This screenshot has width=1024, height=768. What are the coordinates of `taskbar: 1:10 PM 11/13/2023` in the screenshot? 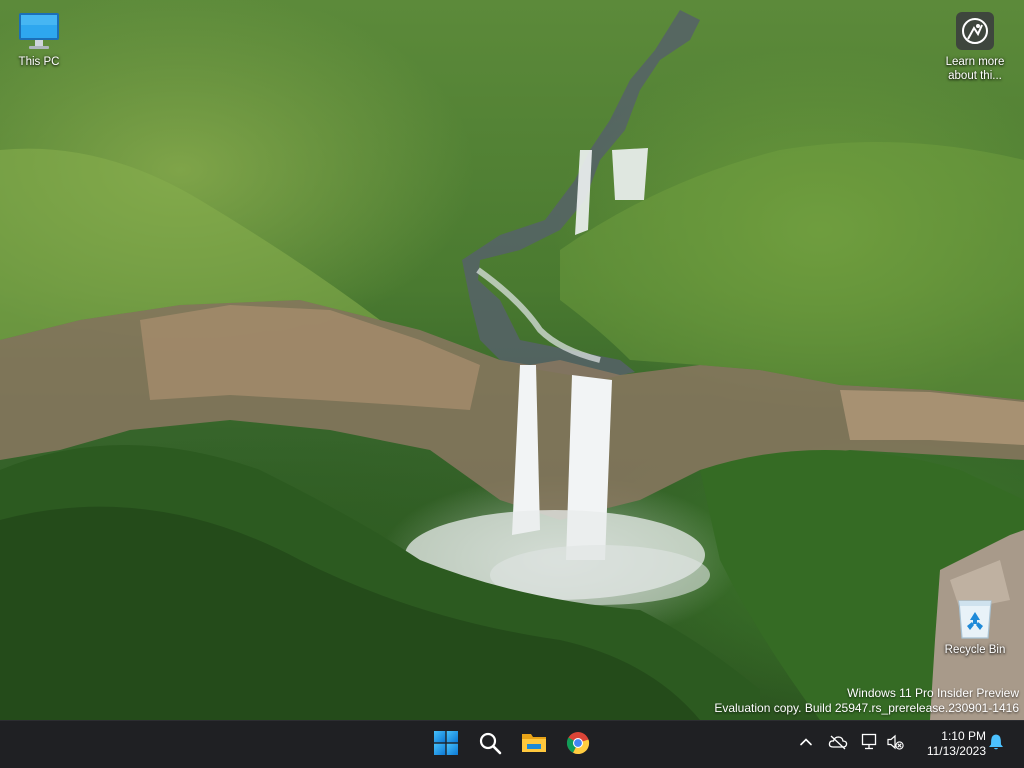 It's located at (512, 744).